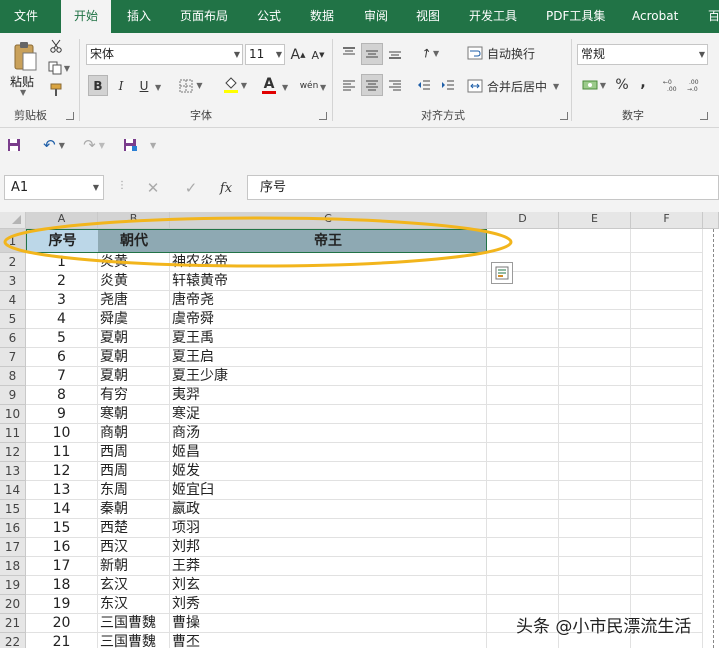 Image resolution: width=719 pixels, height=648 pixels. What do you see at coordinates (134, 452) in the screenshot?
I see `cell-dynasty: 西周` at bounding box center [134, 452].